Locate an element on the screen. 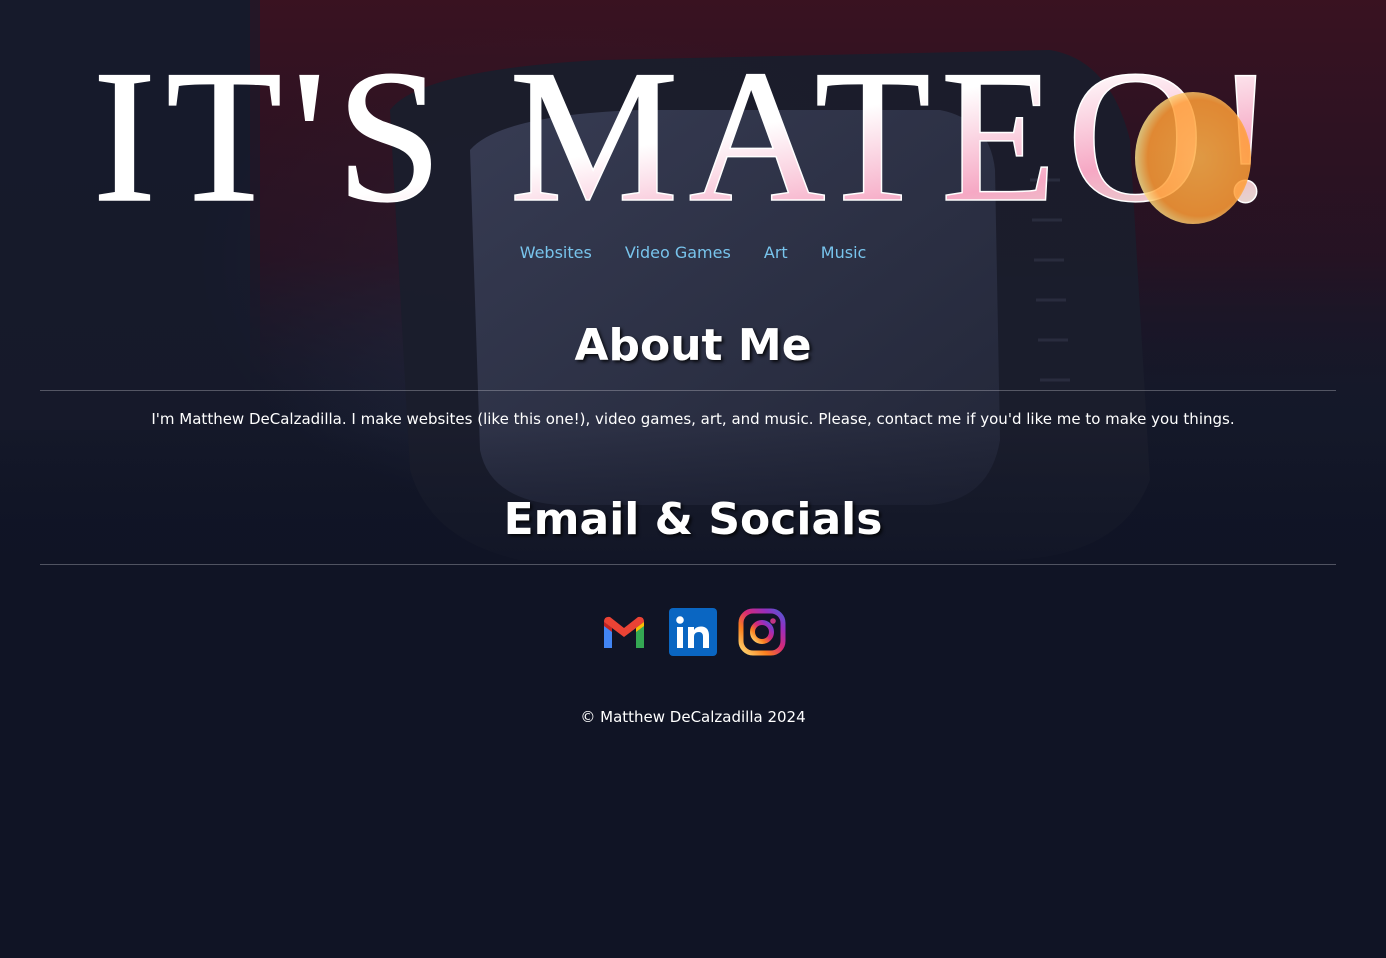  instagram-icon is located at coordinates (762, 632).